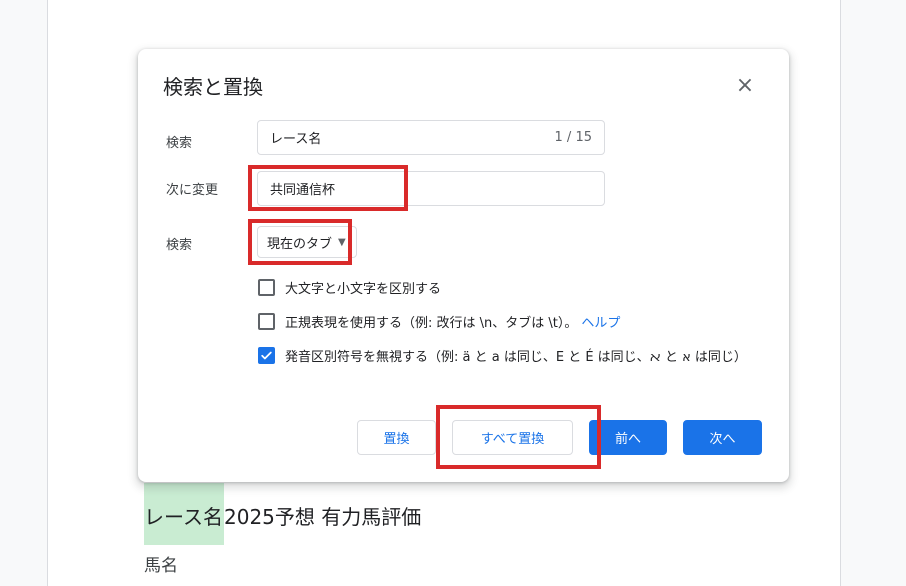 The height and width of the screenshot is (586, 906). I want to click on option-regex: 正規表現を使用する（例: 改行は \n、タブは \t）。 ヘルプ, so click(439, 321).